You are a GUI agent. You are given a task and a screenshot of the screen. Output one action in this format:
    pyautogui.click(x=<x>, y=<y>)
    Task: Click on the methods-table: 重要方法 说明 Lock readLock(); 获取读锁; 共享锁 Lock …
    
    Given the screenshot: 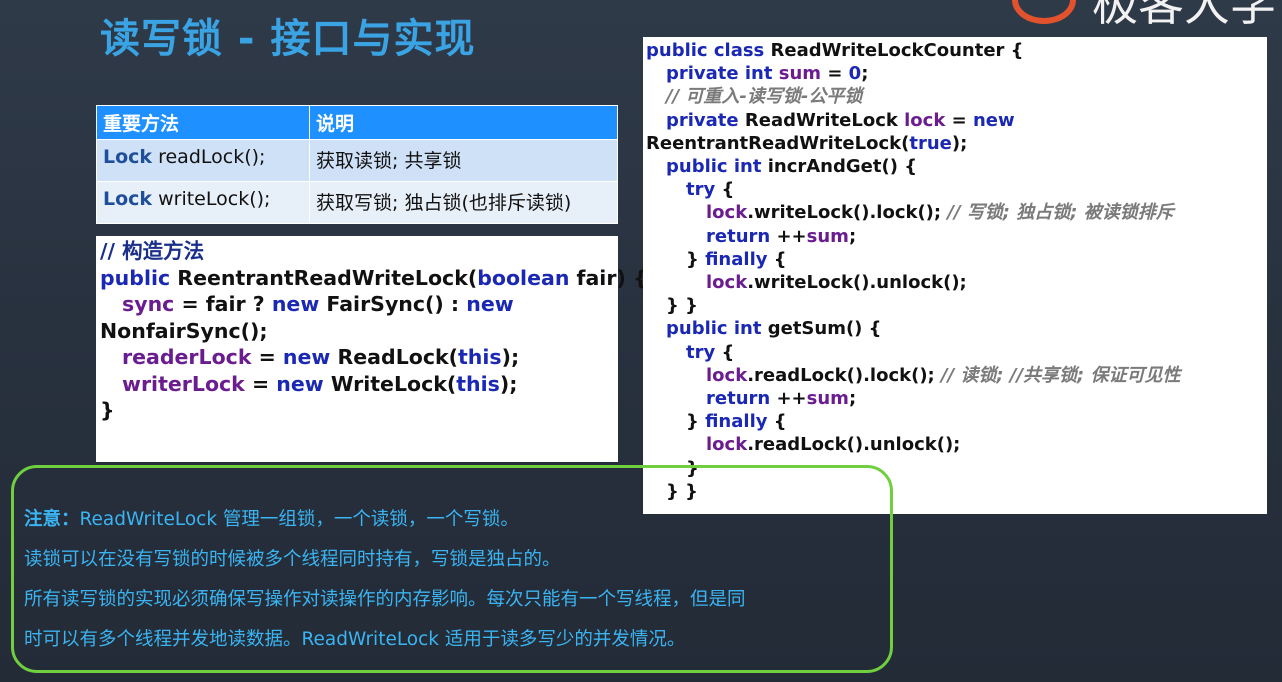 What is the action you would take?
    pyautogui.click(x=357, y=164)
    